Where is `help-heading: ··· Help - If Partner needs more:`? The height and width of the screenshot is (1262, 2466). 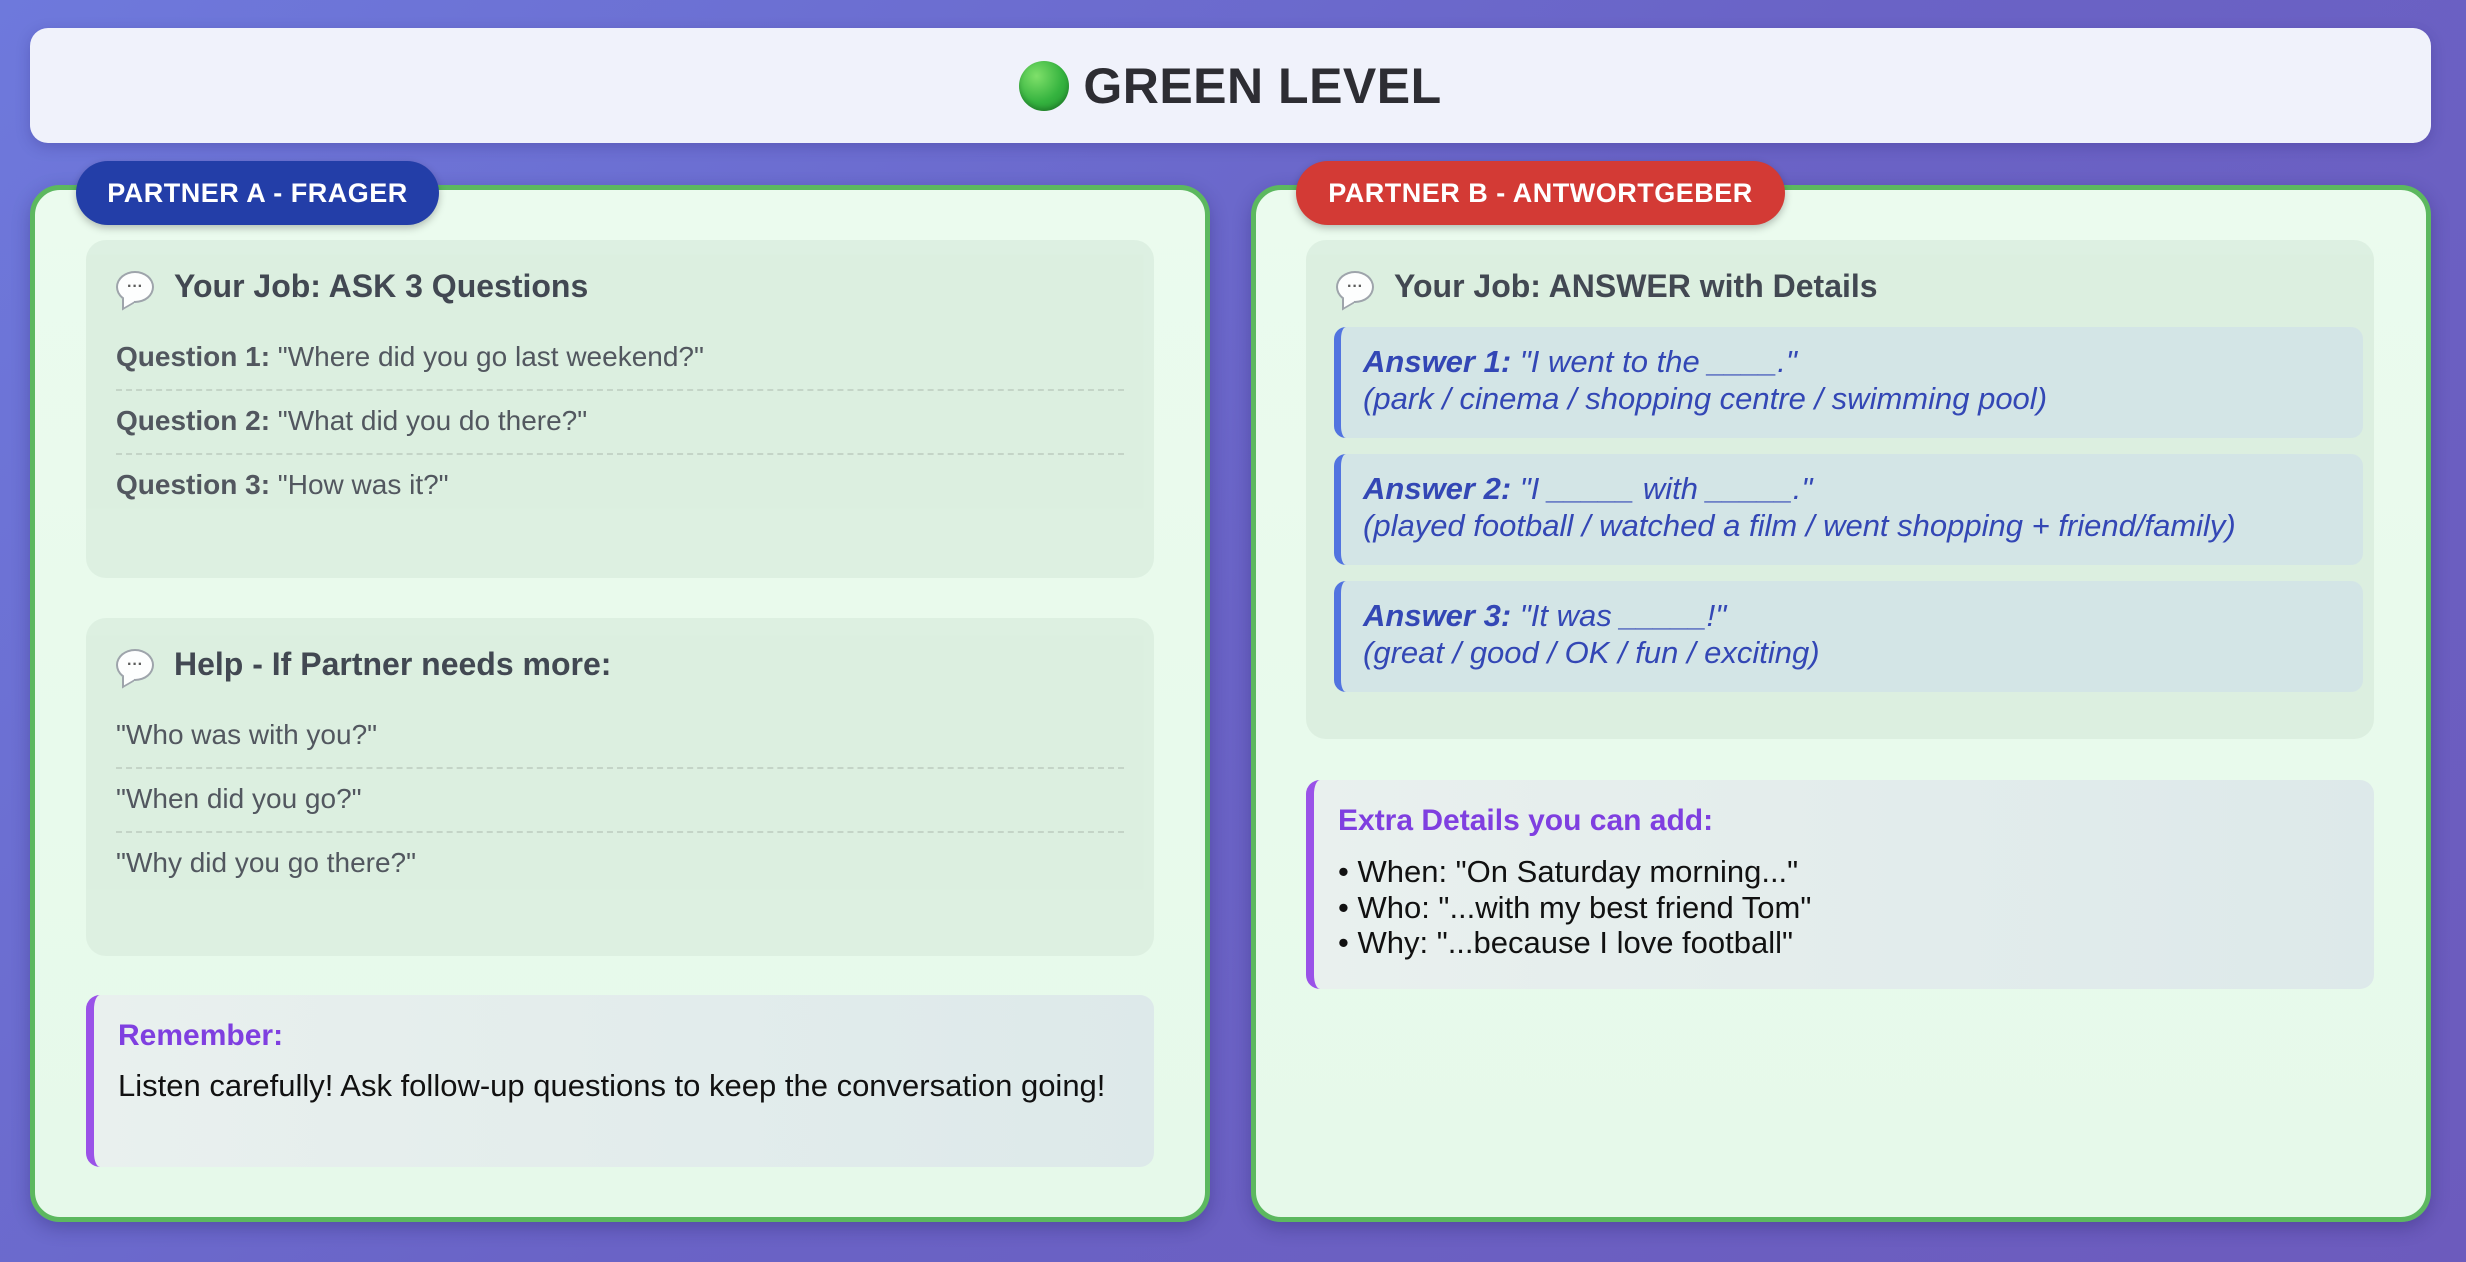
help-heading: ··· Help - If Partner needs more: is located at coordinates (620, 664).